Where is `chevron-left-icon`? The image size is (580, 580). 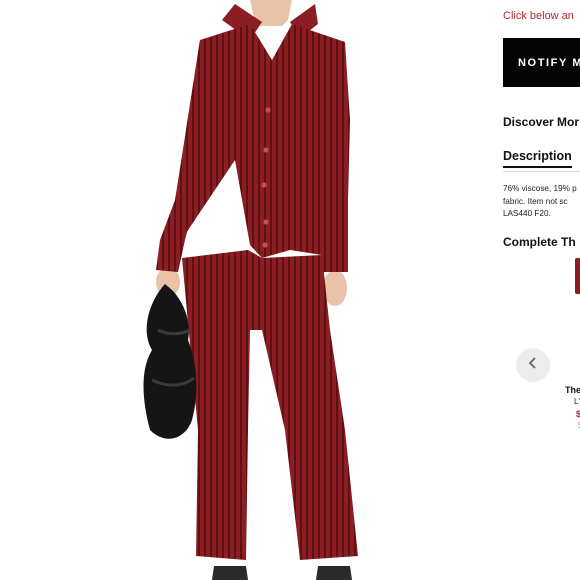 chevron-left-icon is located at coordinates (533, 365).